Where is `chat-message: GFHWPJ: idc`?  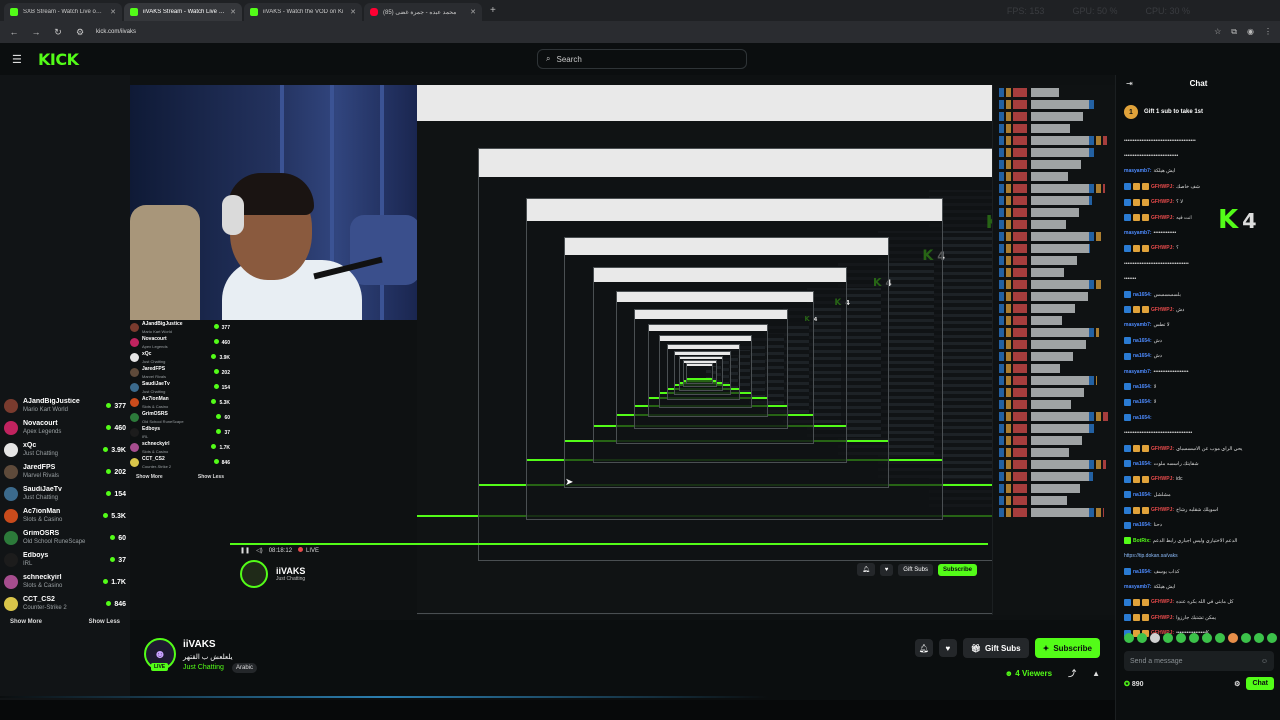
chat-message: GFHWPJ: idc is located at coordinates (1199, 479).